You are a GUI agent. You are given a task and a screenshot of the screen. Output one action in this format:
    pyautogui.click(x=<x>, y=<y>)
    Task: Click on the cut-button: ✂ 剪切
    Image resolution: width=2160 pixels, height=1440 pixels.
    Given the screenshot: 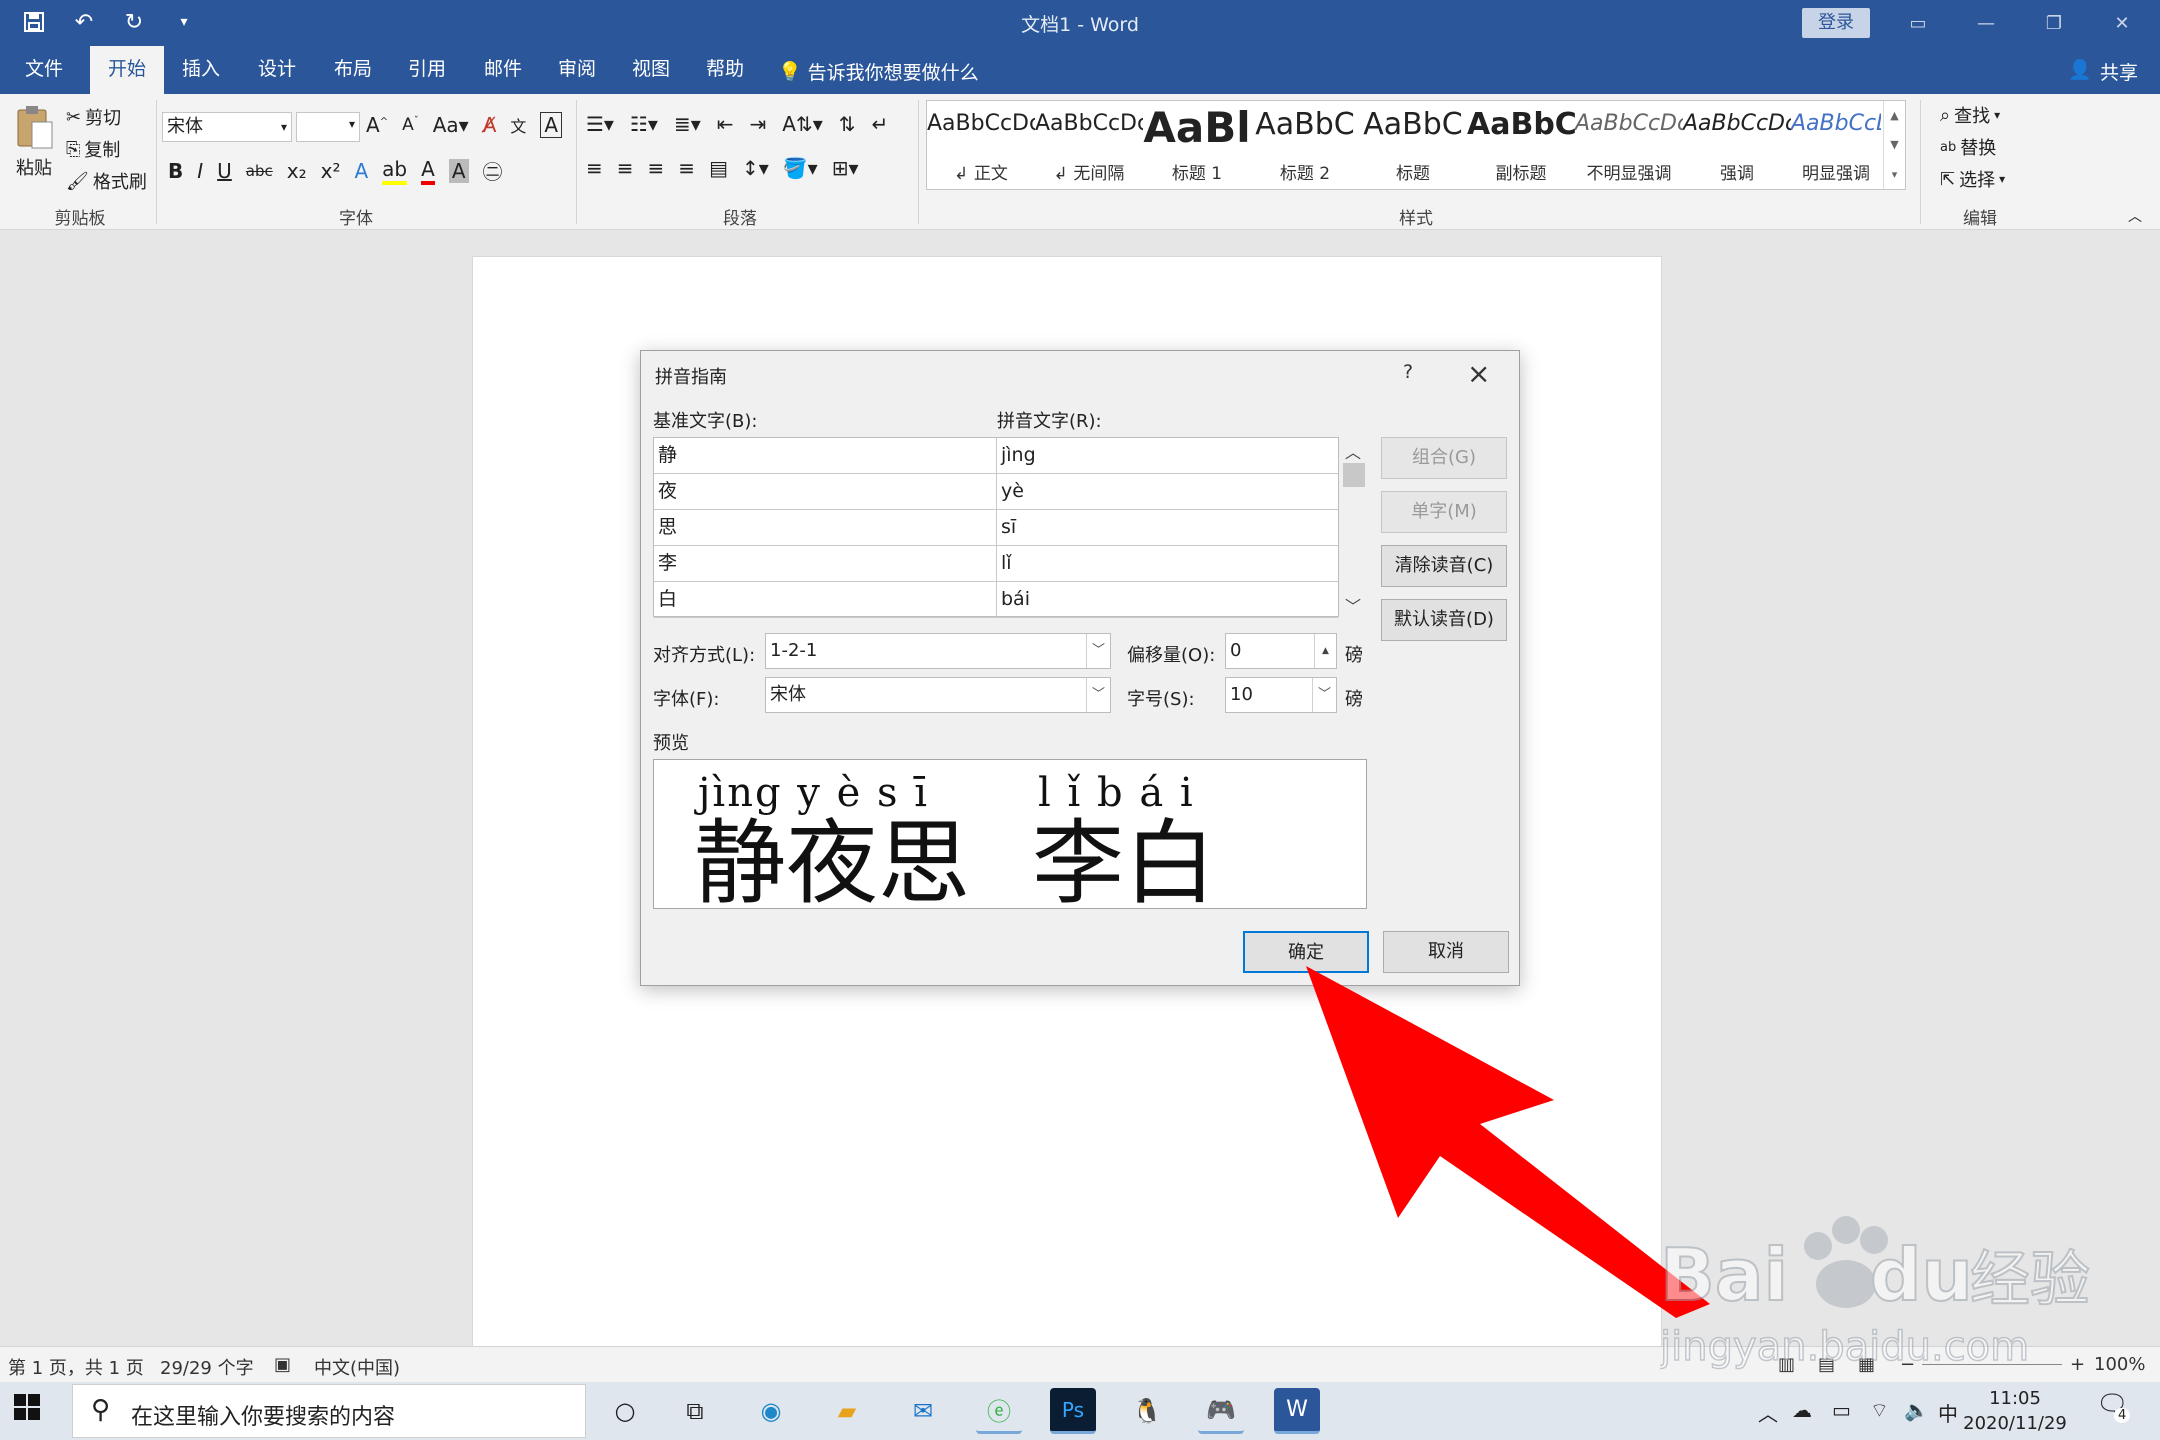 What is the action you would take?
    pyautogui.click(x=93, y=117)
    